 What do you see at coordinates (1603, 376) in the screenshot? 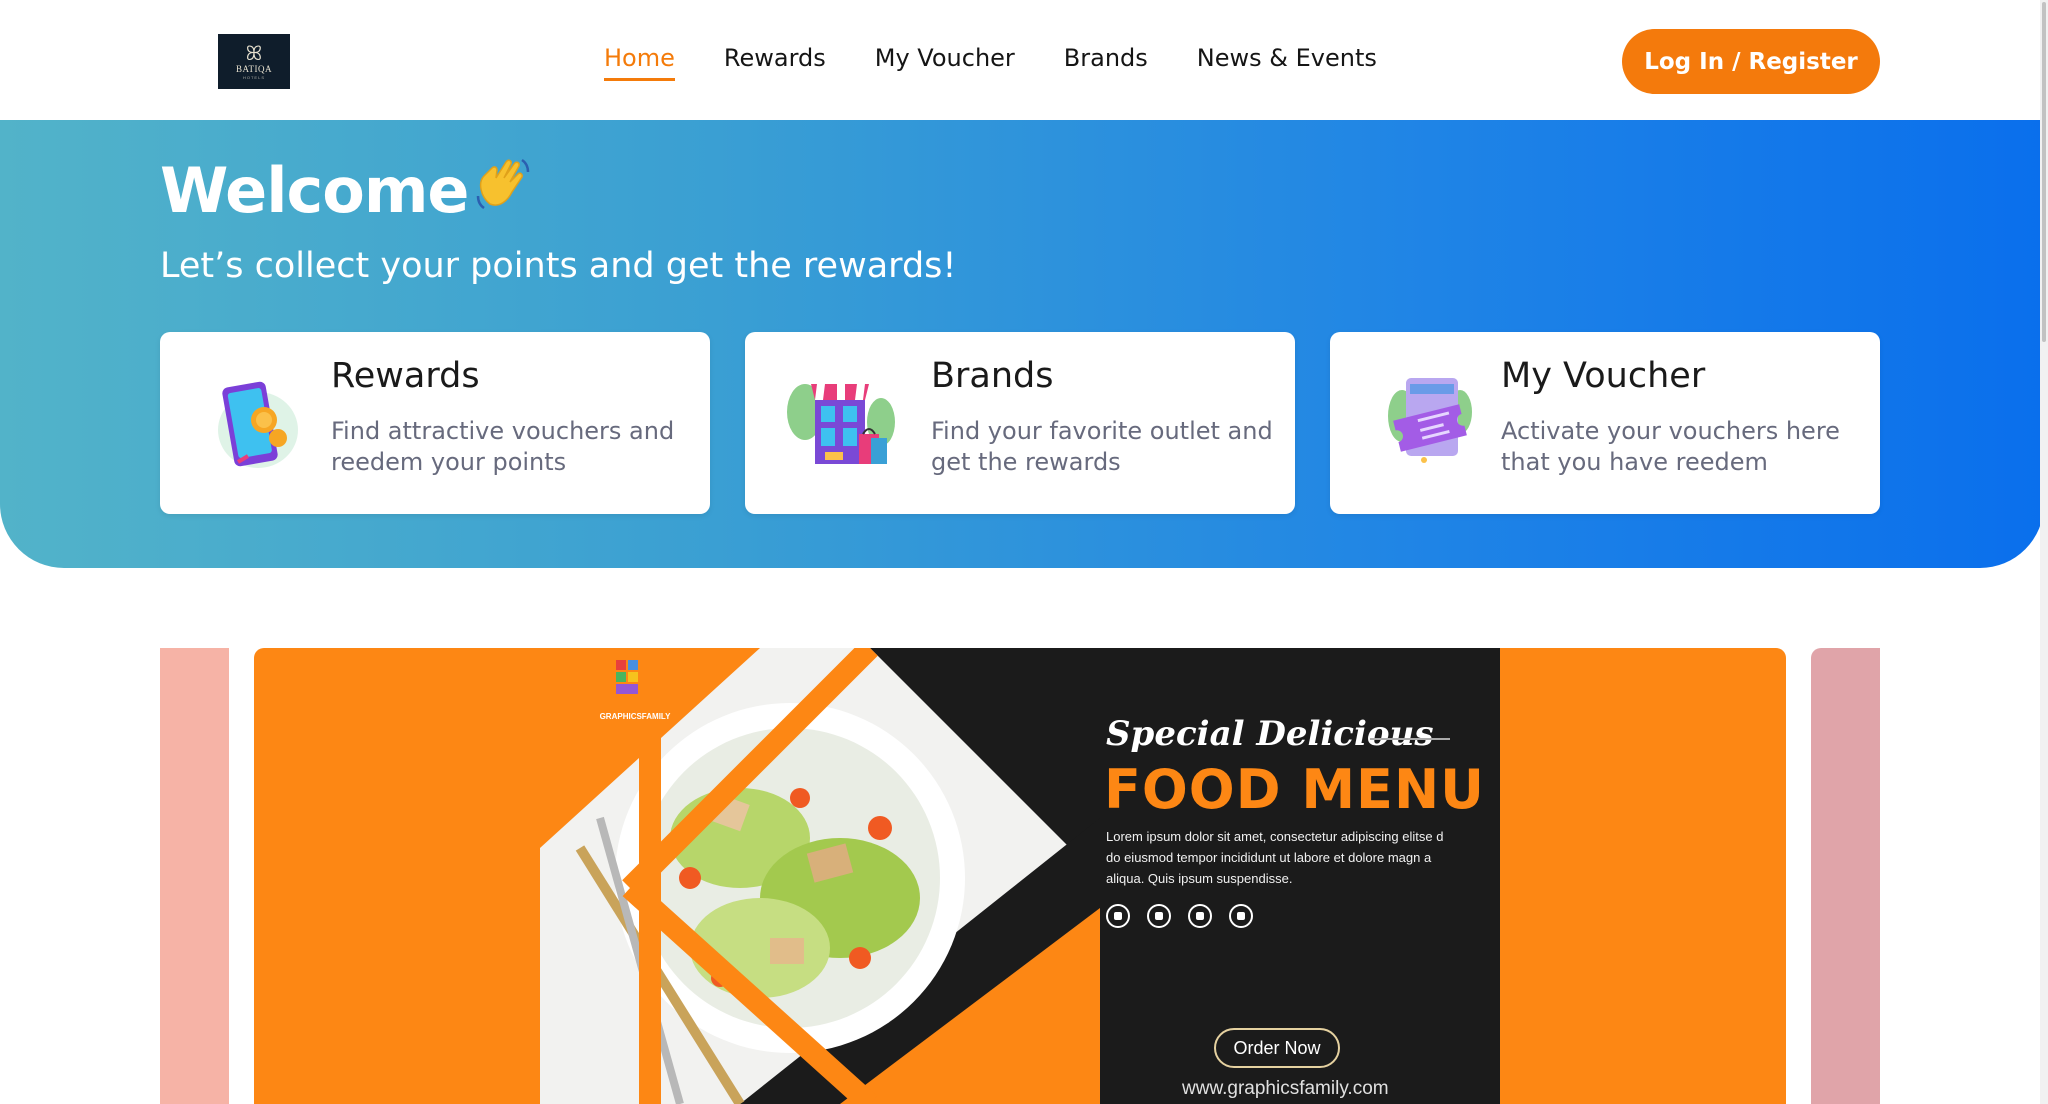
I see `my-voucher-card-title: My Voucher` at bounding box center [1603, 376].